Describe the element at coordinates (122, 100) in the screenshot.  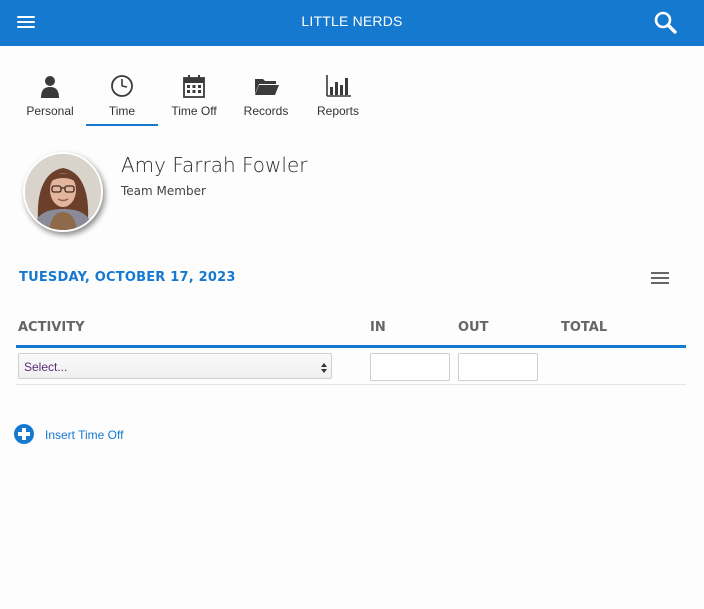
I see `tab-time: Time` at that location.